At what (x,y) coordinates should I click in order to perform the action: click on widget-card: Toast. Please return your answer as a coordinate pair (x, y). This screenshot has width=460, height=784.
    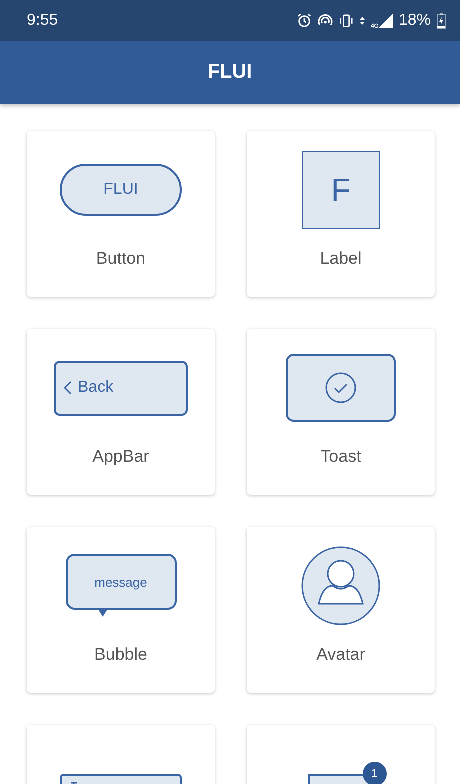
    Looking at the image, I should click on (341, 412).